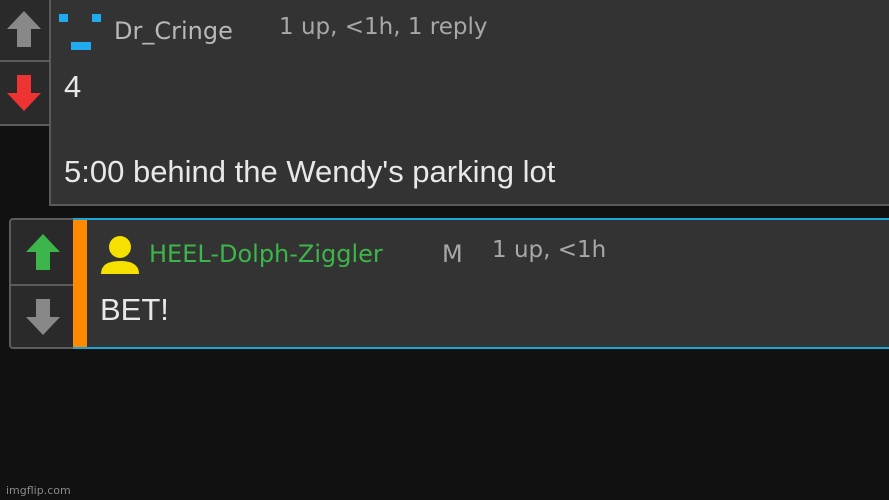 This screenshot has width=889, height=500. I want to click on reply-vote-column, so click(43, 283).